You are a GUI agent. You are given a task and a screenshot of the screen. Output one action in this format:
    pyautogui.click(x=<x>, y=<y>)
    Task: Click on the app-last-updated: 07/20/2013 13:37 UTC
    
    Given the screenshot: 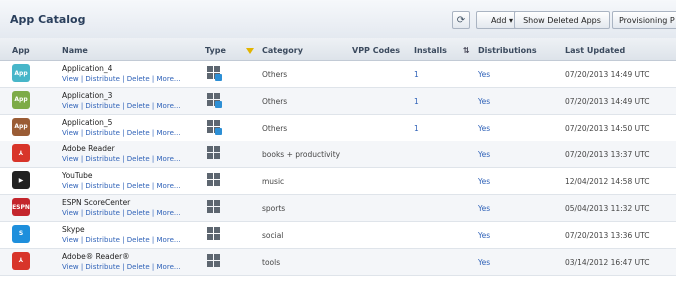 What is the action you would take?
    pyautogui.click(x=607, y=155)
    